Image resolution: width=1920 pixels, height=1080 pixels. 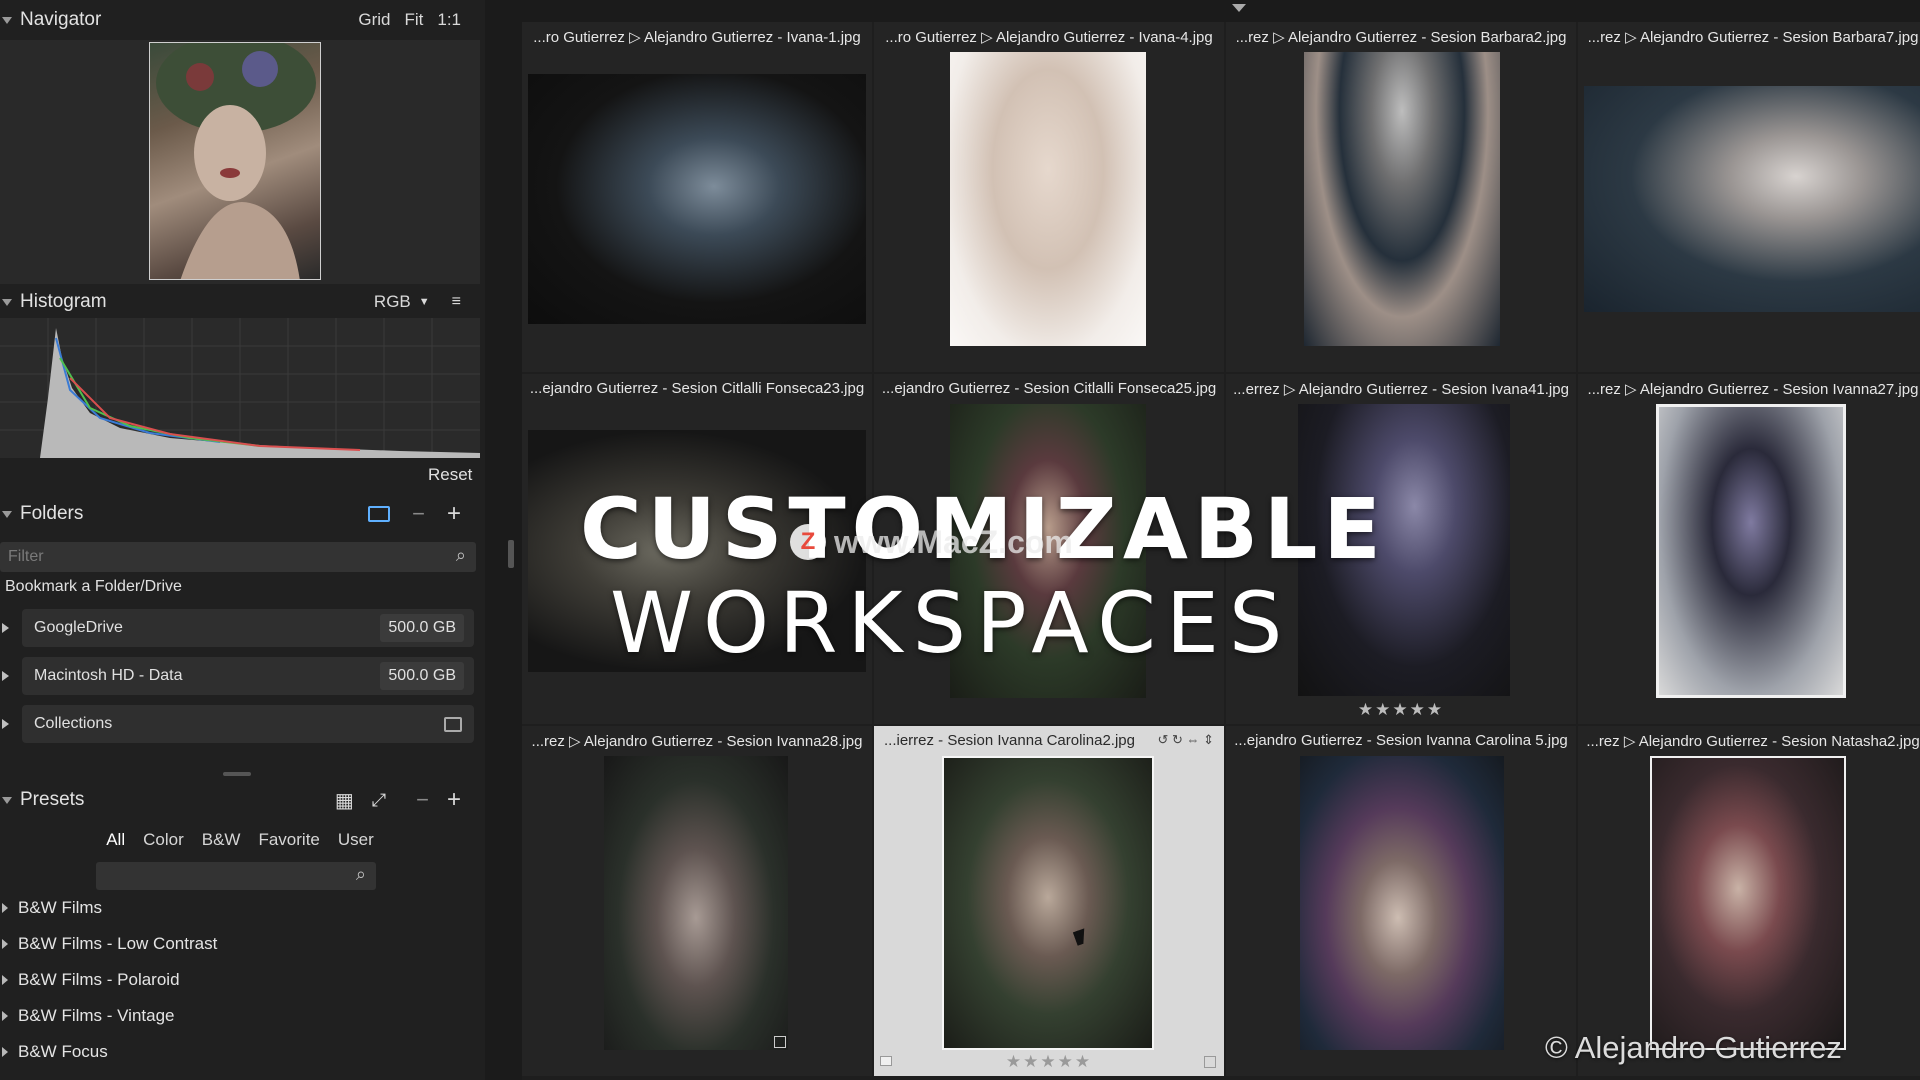 What do you see at coordinates (449, 20) in the screenshot?
I see `one-to-one-zoom-button: 1:1` at bounding box center [449, 20].